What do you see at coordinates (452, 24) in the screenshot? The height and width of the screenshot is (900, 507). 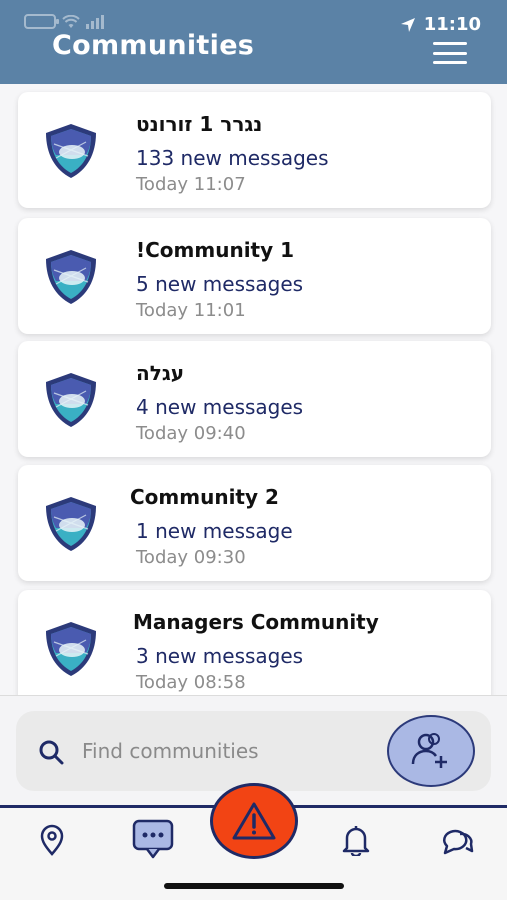 I see `status-time: 11:10` at bounding box center [452, 24].